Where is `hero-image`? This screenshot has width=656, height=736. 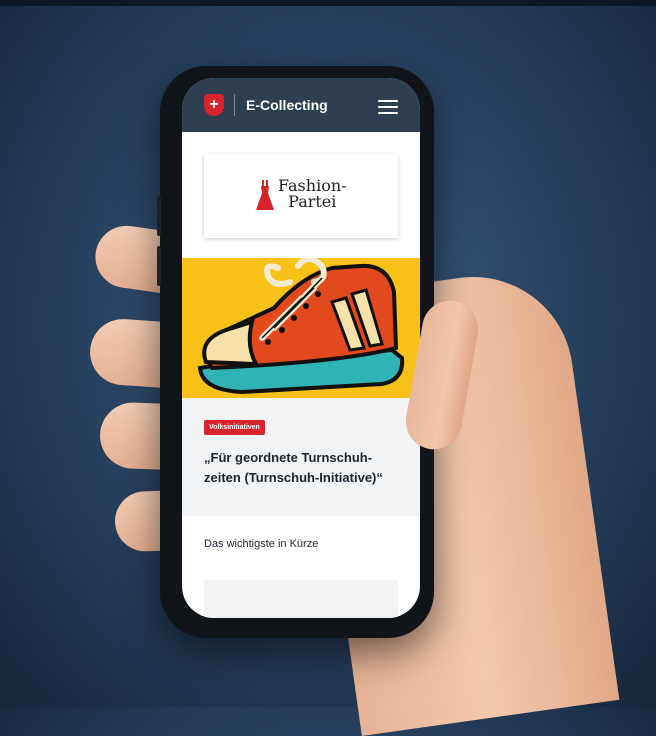 hero-image is located at coordinates (301, 328).